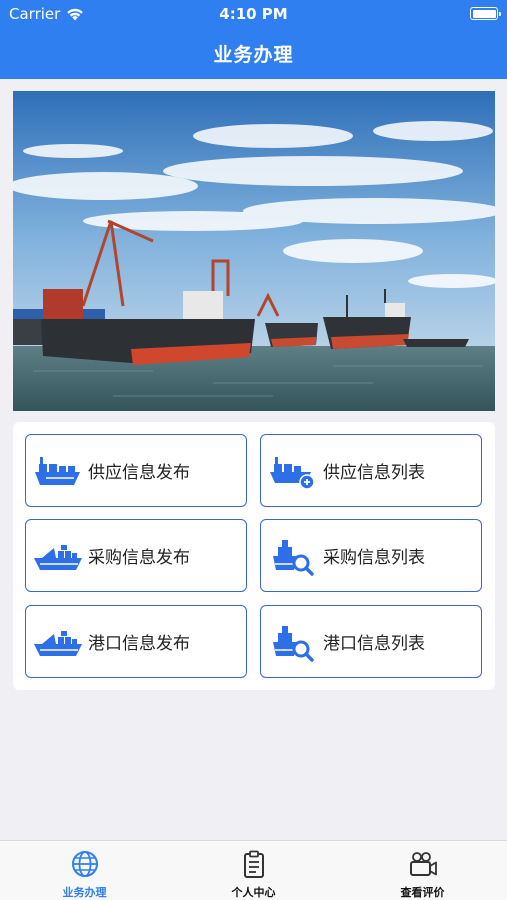  What do you see at coordinates (253, 864) in the screenshot?
I see `clipboard-icon` at bounding box center [253, 864].